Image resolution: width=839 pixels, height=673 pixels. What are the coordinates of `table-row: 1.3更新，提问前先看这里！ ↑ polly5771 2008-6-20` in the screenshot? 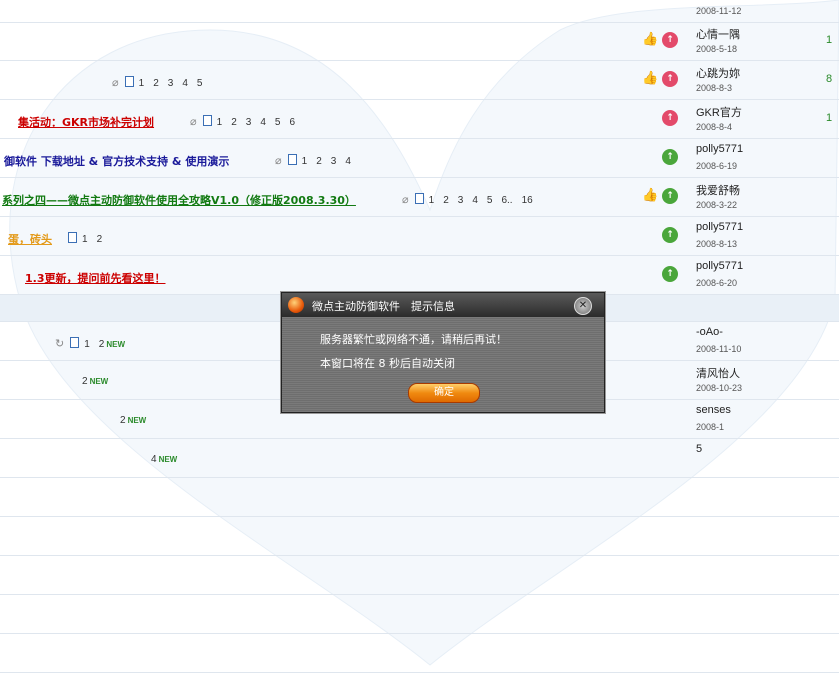 It's located at (419, 275).